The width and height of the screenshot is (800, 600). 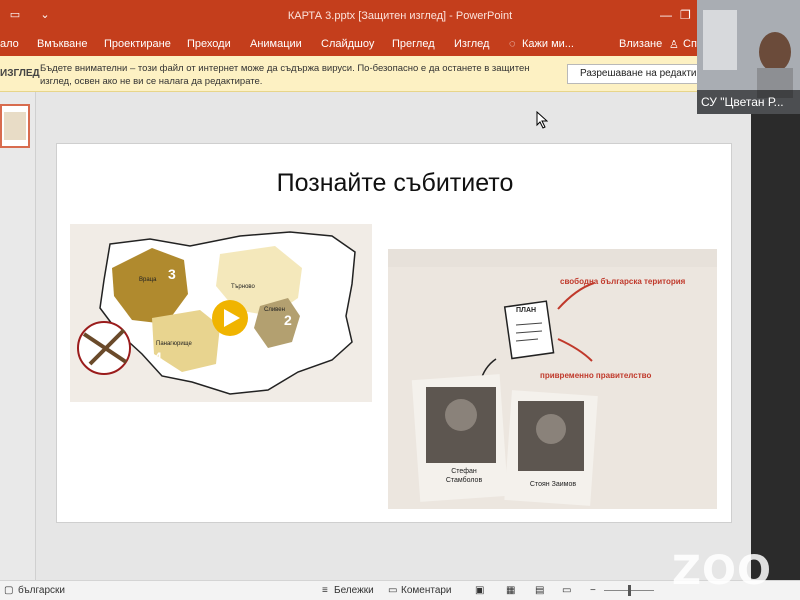 I want to click on thumbnail-preview, so click(x=15, y=126).